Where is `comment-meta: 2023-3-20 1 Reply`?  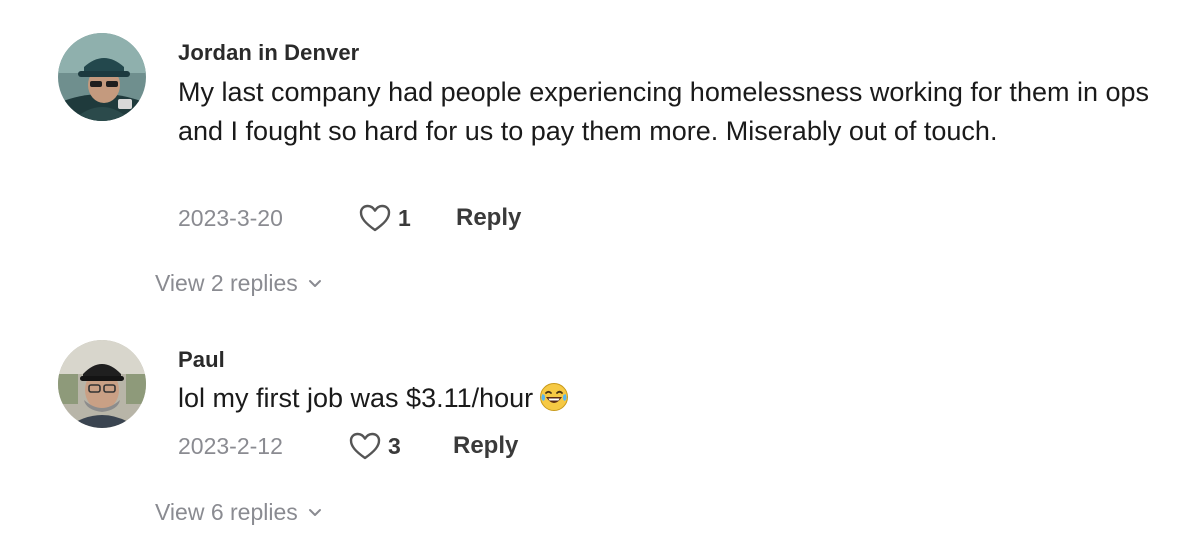
comment-meta: 2023-3-20 1 Reply is located at coordinates (478, 221).